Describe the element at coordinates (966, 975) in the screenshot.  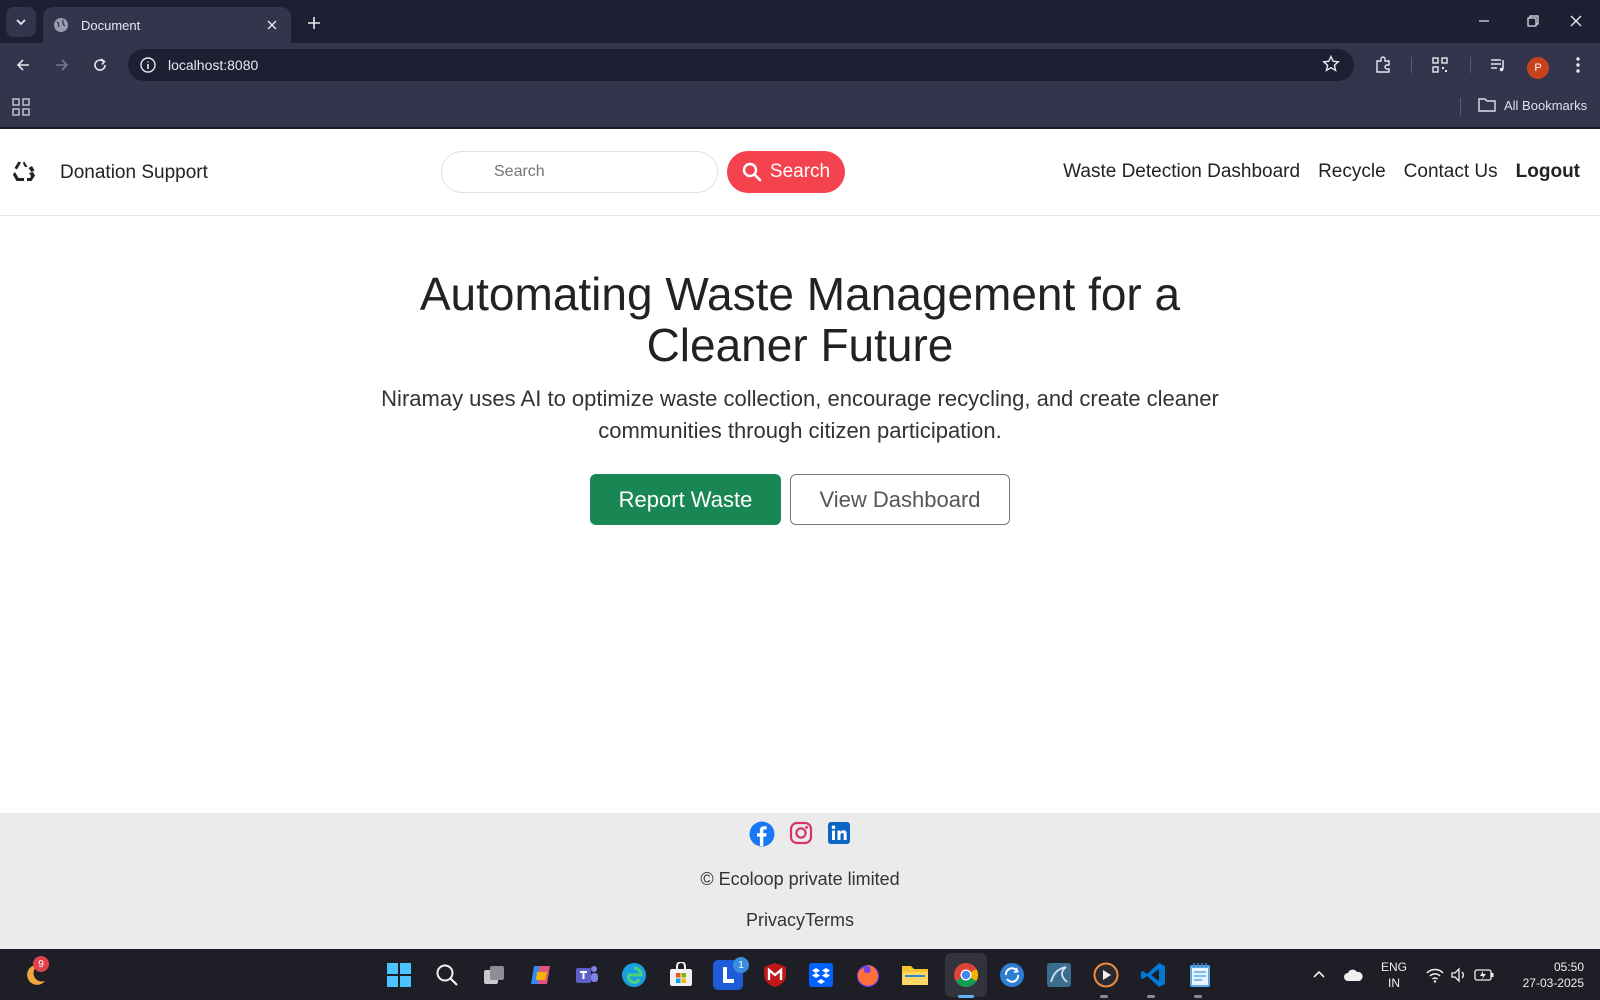
I see `chrome-icon` at that location.